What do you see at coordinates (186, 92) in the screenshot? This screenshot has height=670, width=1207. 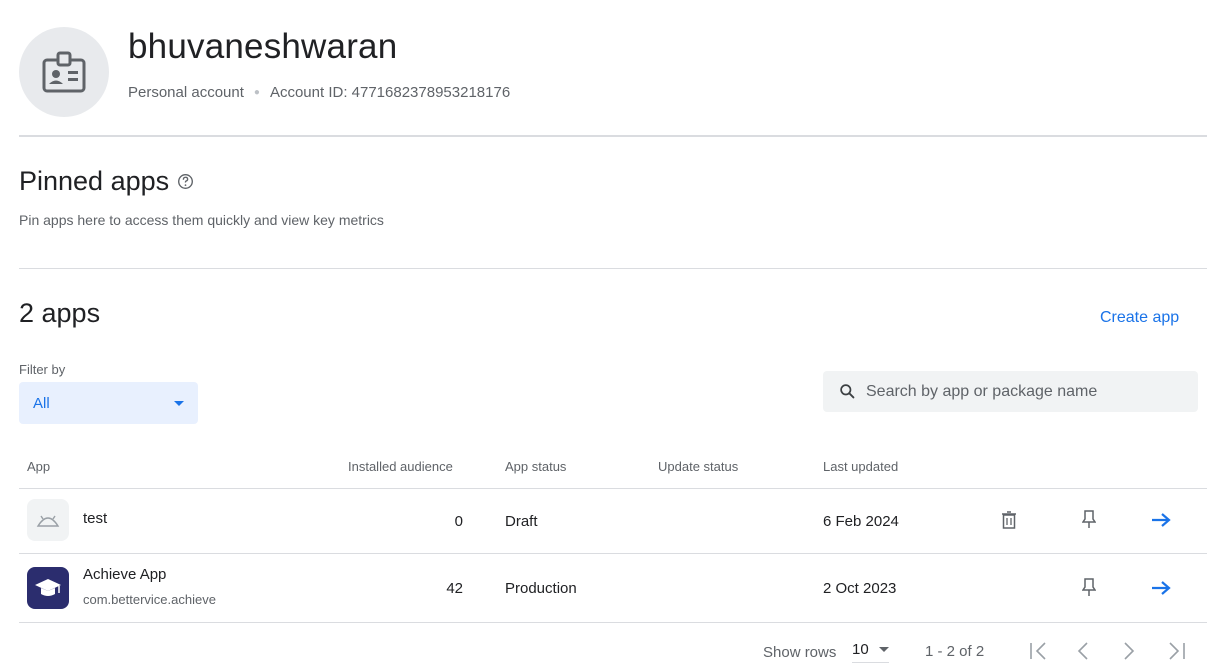 I see `account-type: Personal account` at bounding box center [186, 92].